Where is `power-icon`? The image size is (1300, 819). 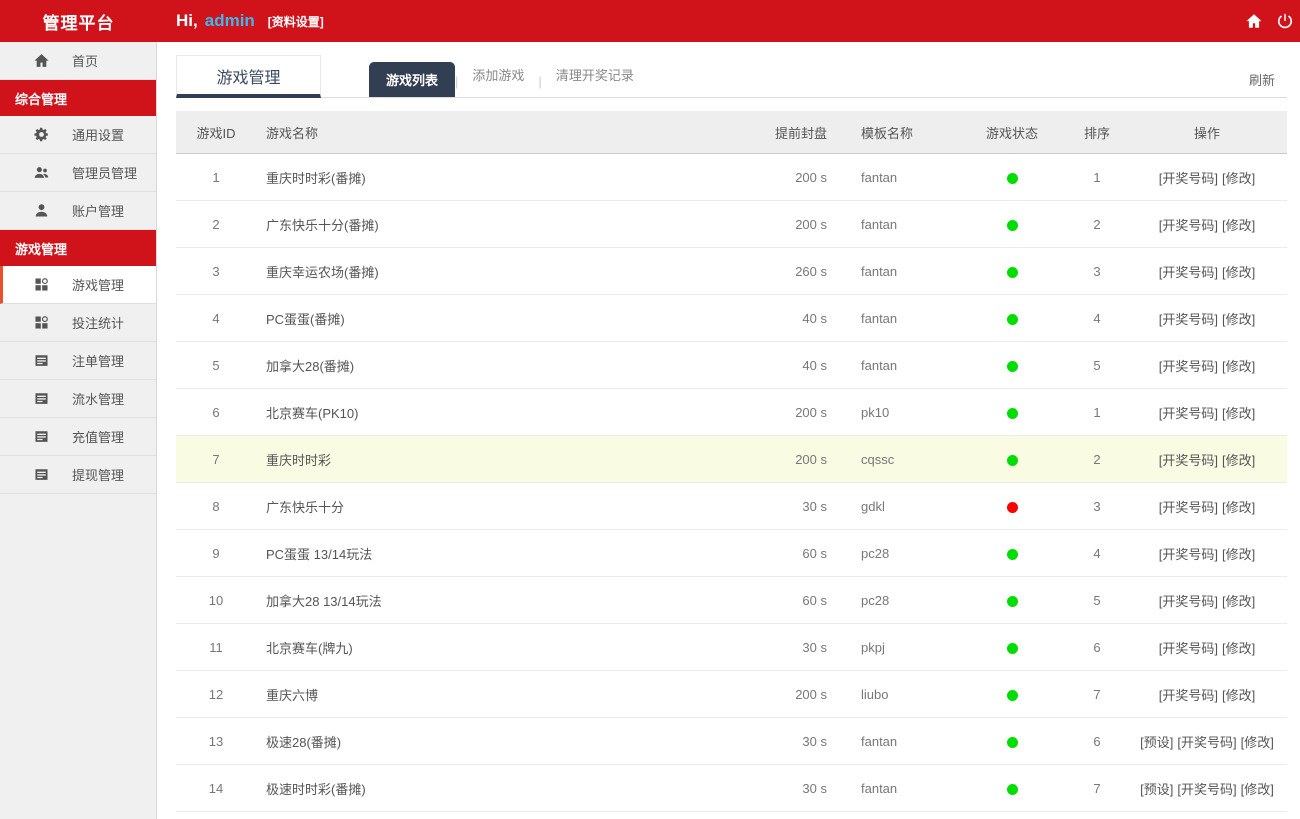
power-icon is located at coordinates (1285, 21).